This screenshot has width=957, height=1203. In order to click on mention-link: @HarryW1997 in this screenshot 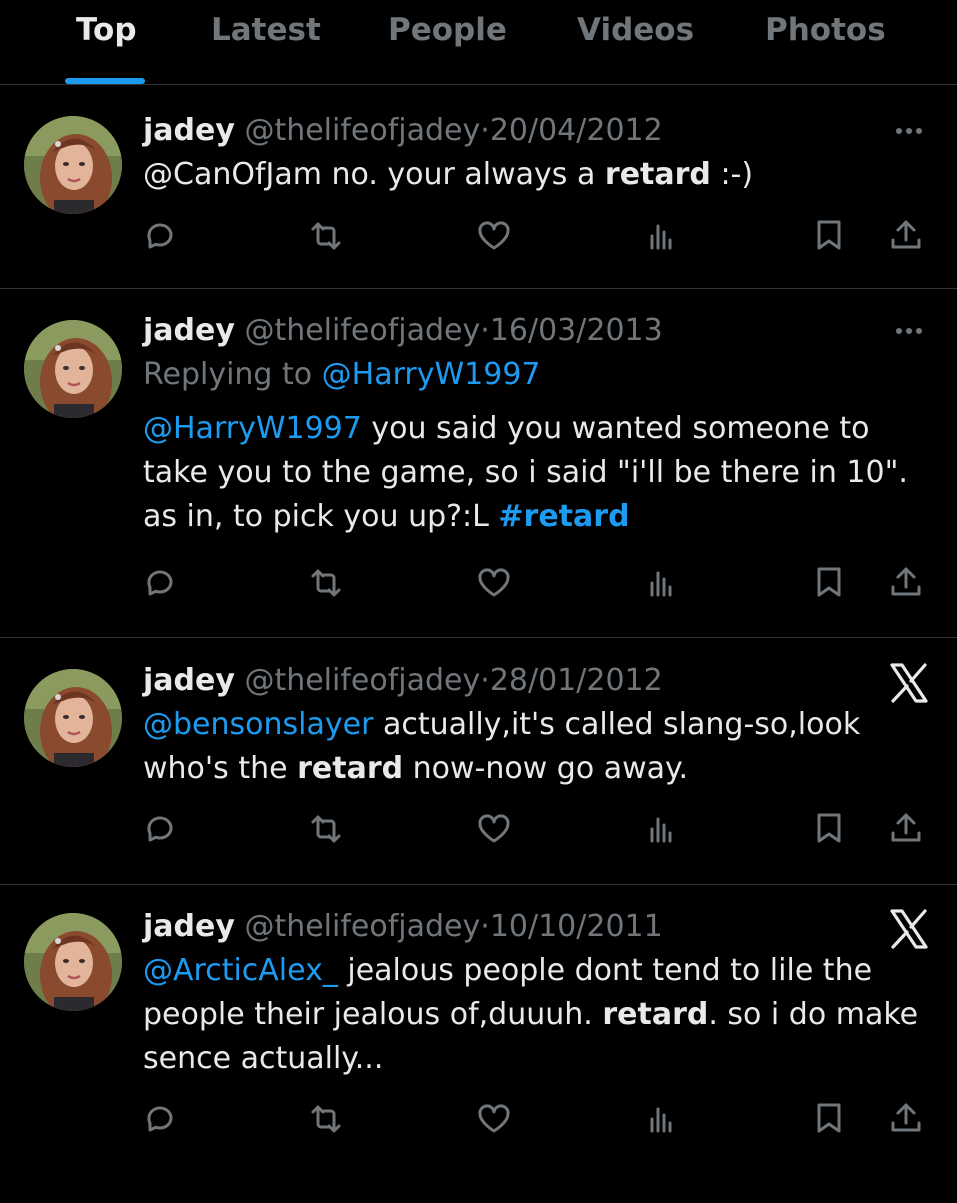, I will do `click(252, 428)`.